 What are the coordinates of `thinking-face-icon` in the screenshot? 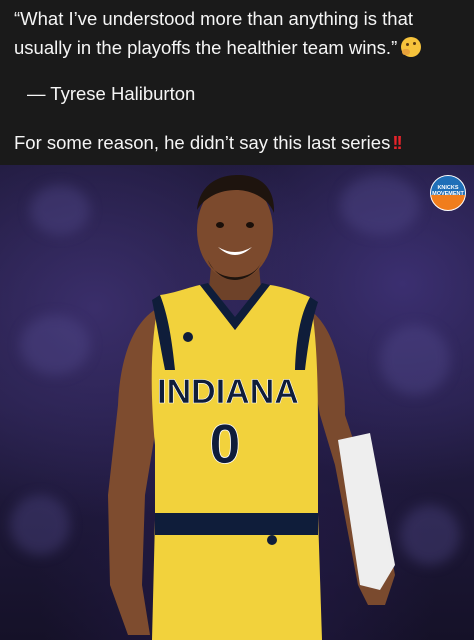 It's located at (411, 47).